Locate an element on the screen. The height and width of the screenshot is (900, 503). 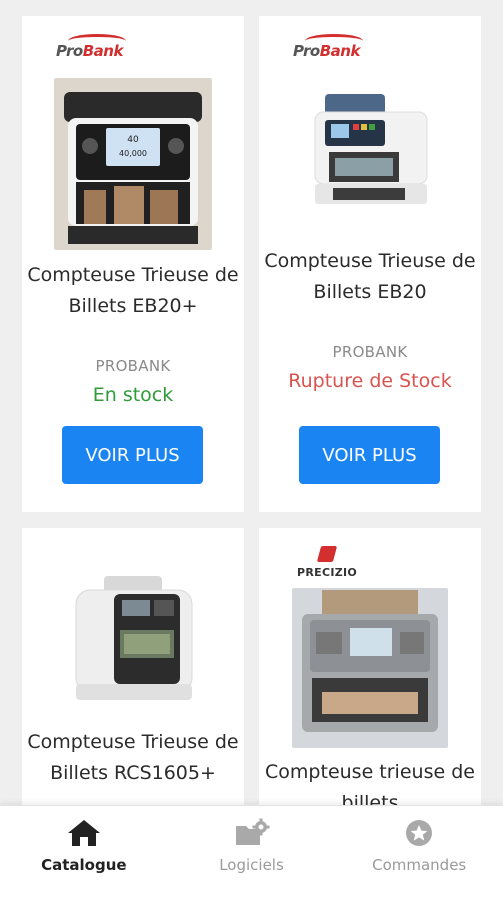
product-name: Compteuse Trieuse de Billets RCS1605+ is located at coordinates (133, 757).